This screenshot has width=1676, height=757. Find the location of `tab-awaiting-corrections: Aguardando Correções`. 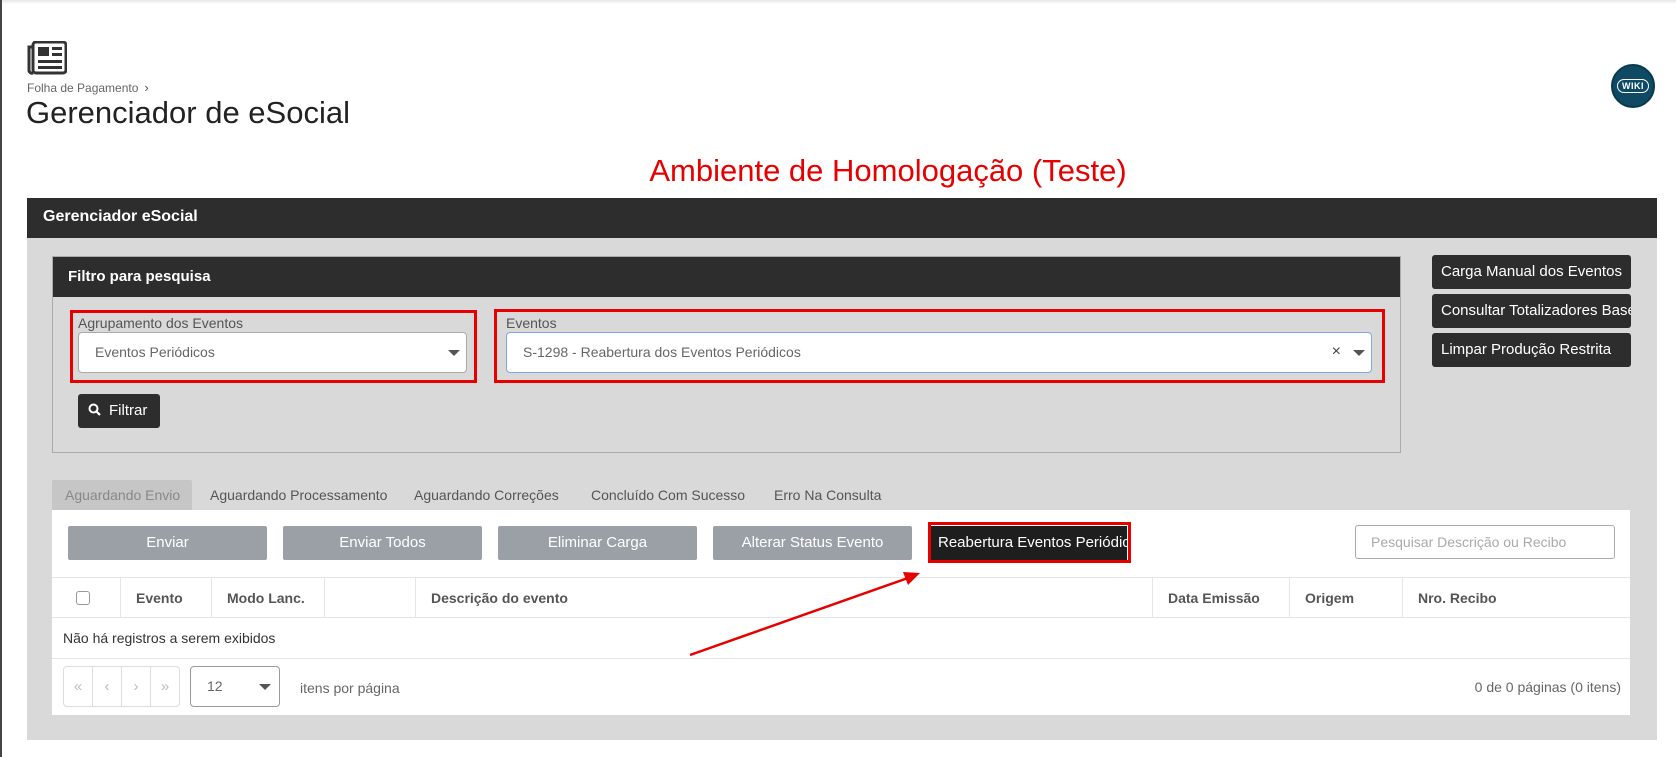

tab-awaiting-corrections: Aguardando Correções is located at coordinates (486, 495).